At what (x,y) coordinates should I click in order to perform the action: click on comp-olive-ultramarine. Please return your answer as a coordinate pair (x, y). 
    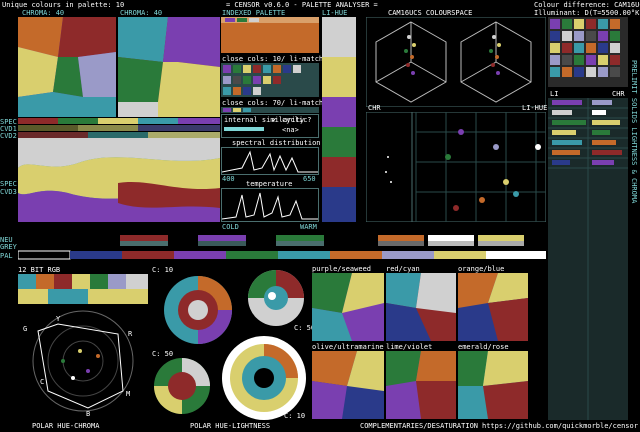
    Looking at the image, I should click on (348, 385).